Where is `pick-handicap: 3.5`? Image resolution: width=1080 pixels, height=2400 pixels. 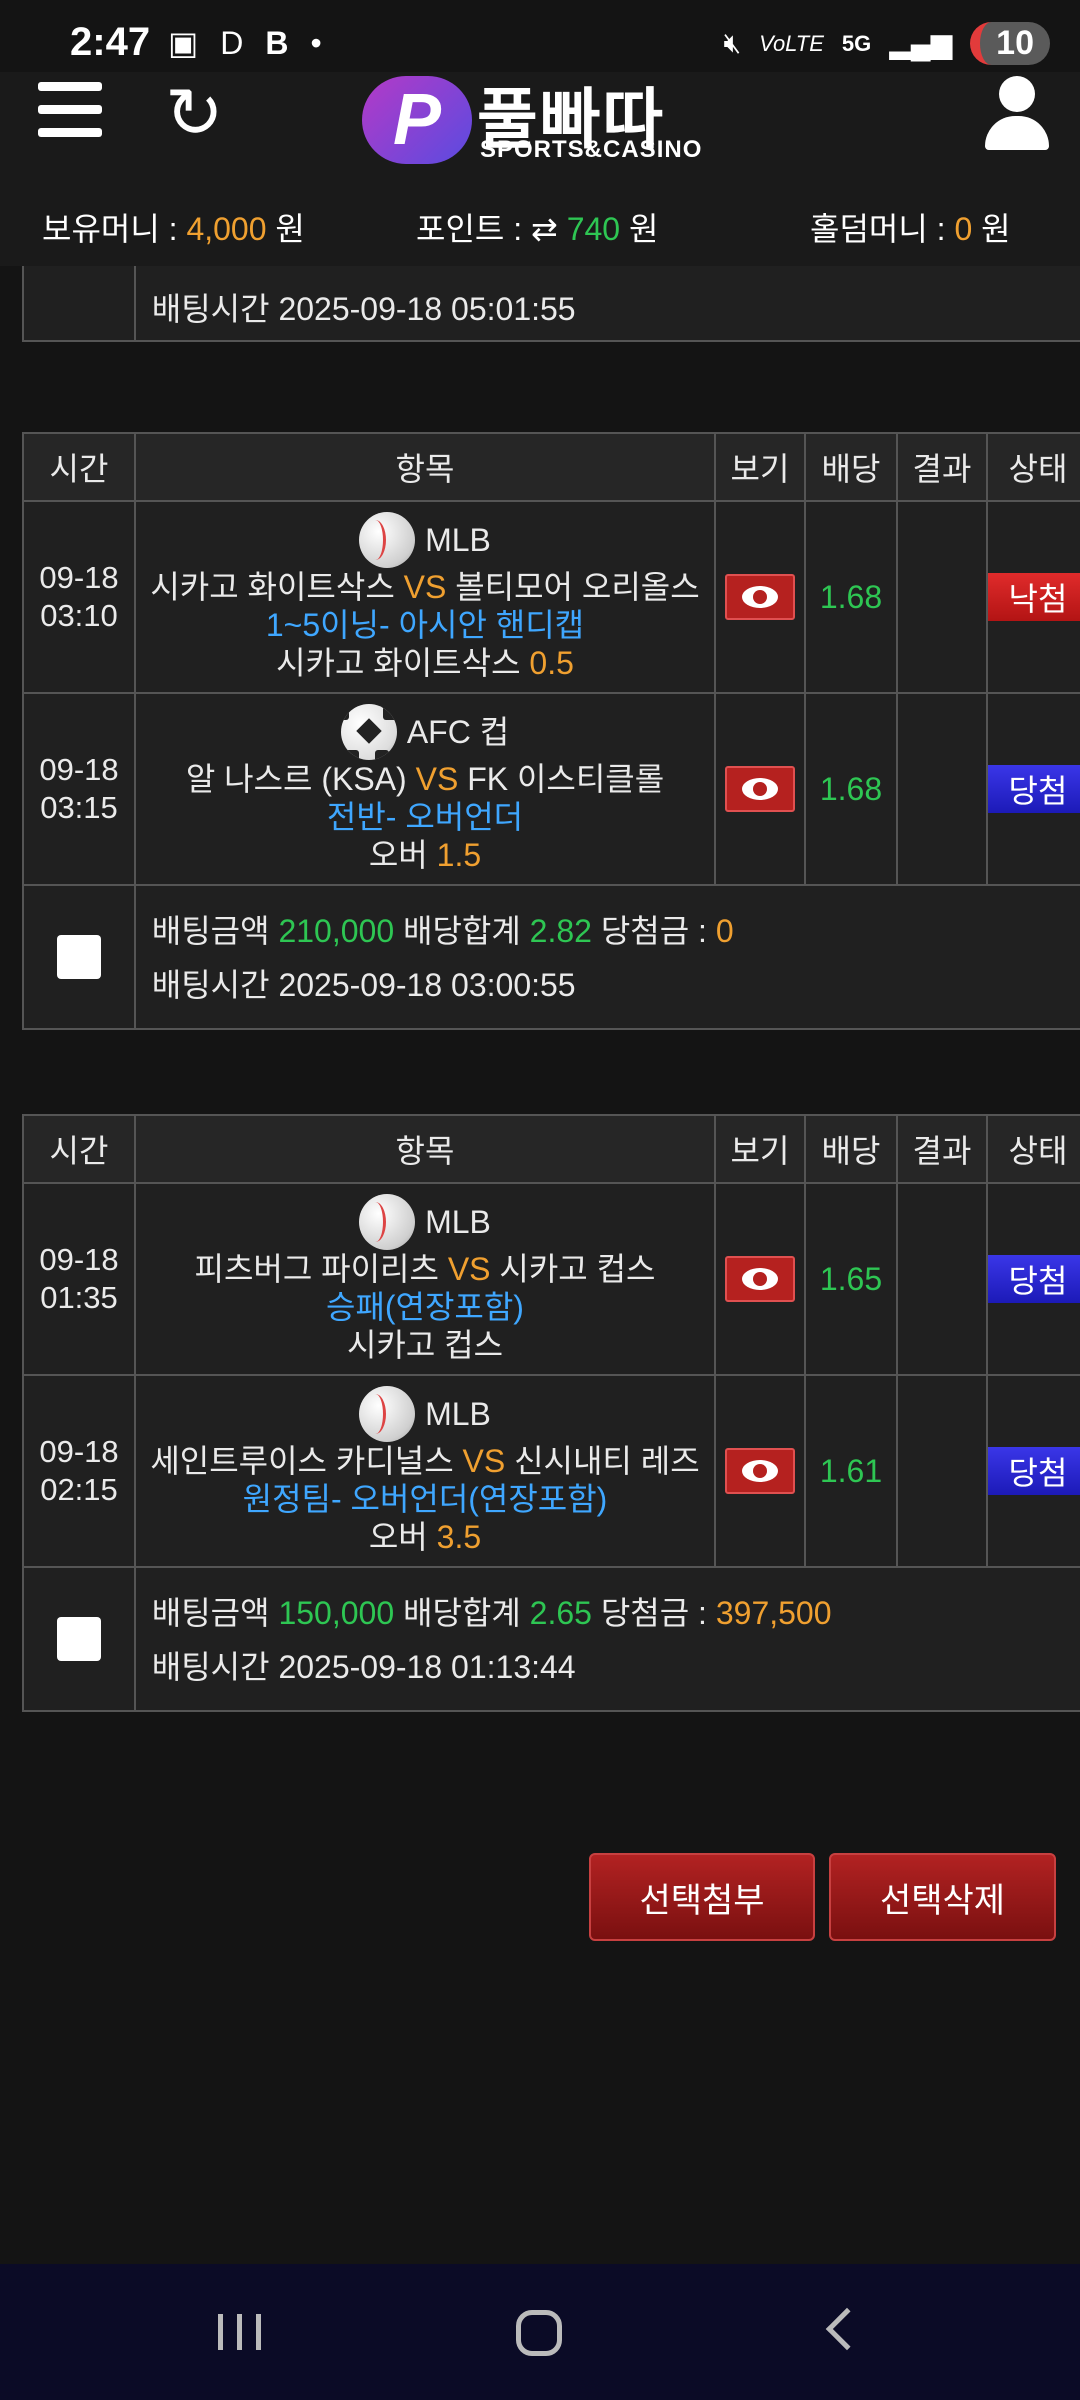
pick-handicap: 3.5 is located at coordinates (459, 1537).